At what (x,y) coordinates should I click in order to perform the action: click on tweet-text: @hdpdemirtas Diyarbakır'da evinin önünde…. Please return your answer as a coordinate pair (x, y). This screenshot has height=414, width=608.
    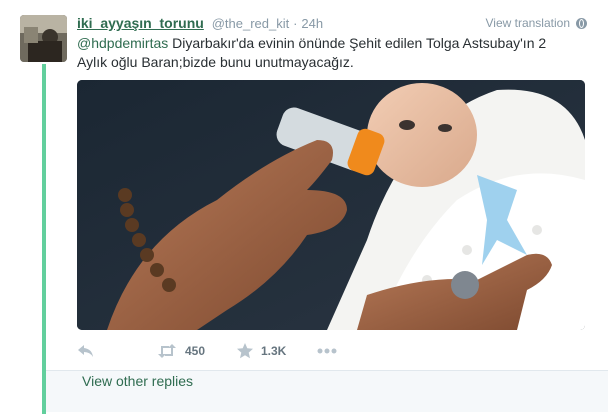
    Looking at the image, I should click on (327, 53).